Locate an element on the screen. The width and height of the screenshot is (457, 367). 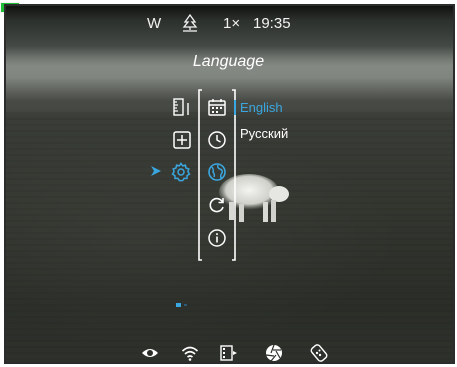
page-indicator is located at coordinates (182, 305).